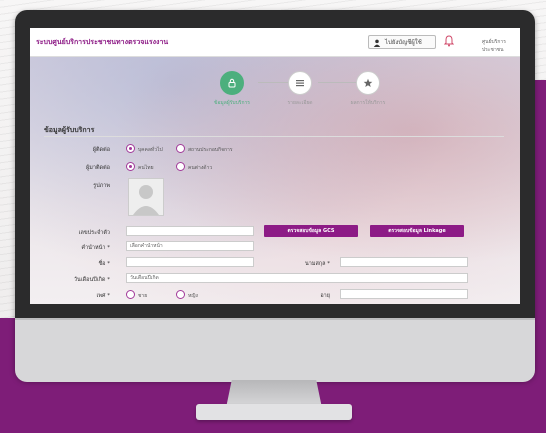 The image size is (546, 433). I want to click on contact-type-option-2: สถานประกอบกิจการ, so click(210, 150).